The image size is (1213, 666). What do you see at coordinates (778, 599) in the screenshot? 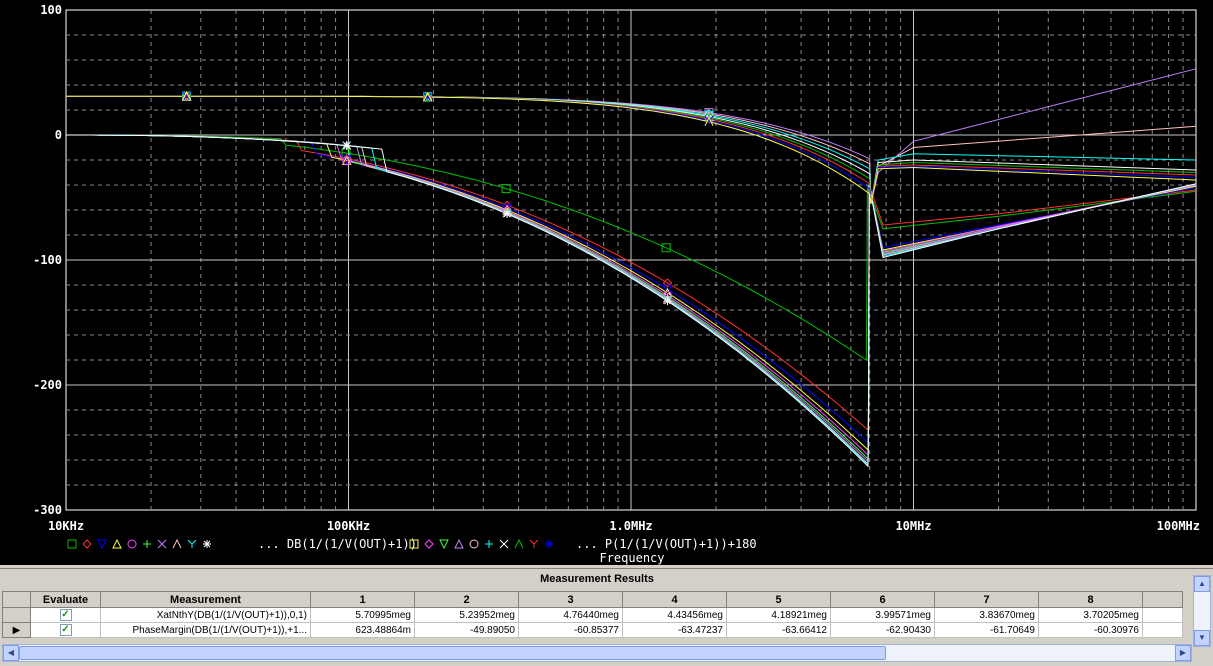
I see `col-header-5: 5` at bounding box center [778, 599].